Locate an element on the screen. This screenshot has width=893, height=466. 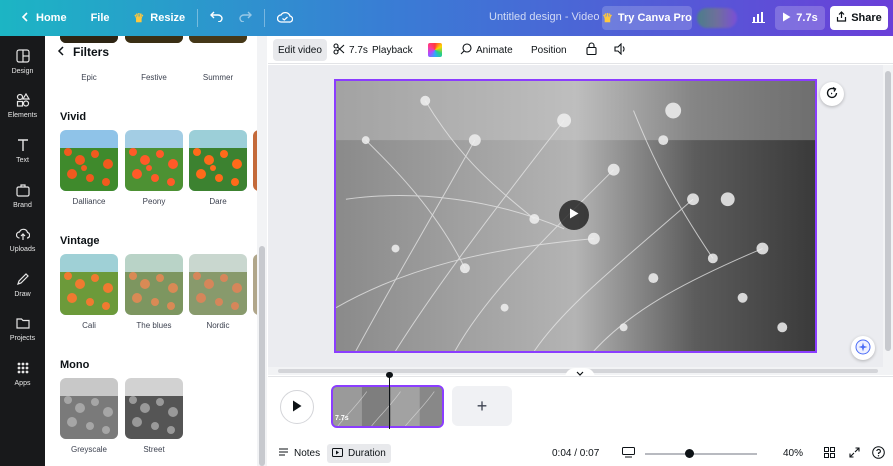
position-label: Position is located at coordinates (549, 50).